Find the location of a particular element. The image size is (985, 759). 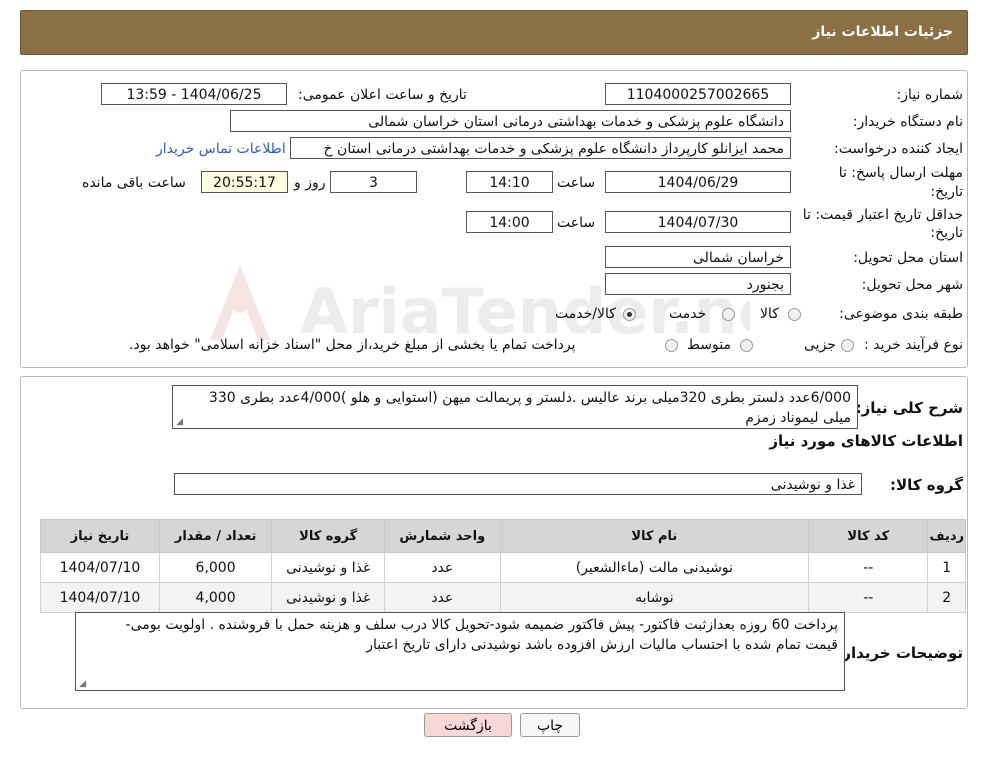

category-service-radio is located at coordinates (728, 314).